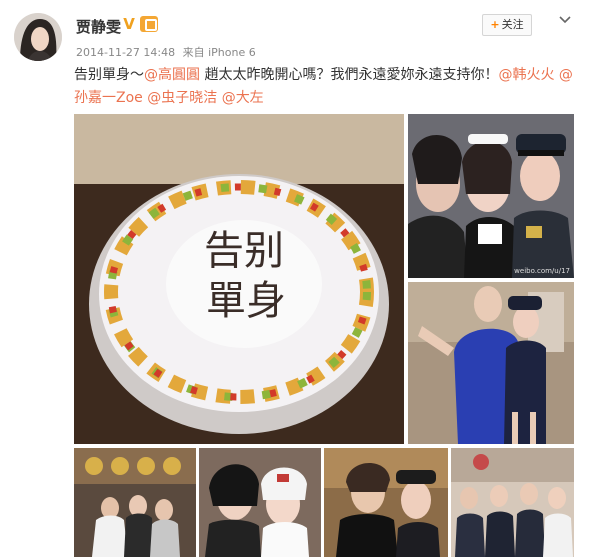 Image resolution: width=590 pixels, height=557 pixels. Describe the element at coordinates (512, 24) in the screenshot. I see `follow-label: 关注` at that location.